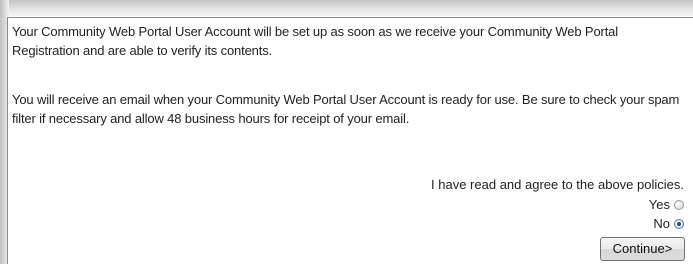 This screenshot has height=264, width=693. I want to click on continue-button: Continue>, so click(642, 249).